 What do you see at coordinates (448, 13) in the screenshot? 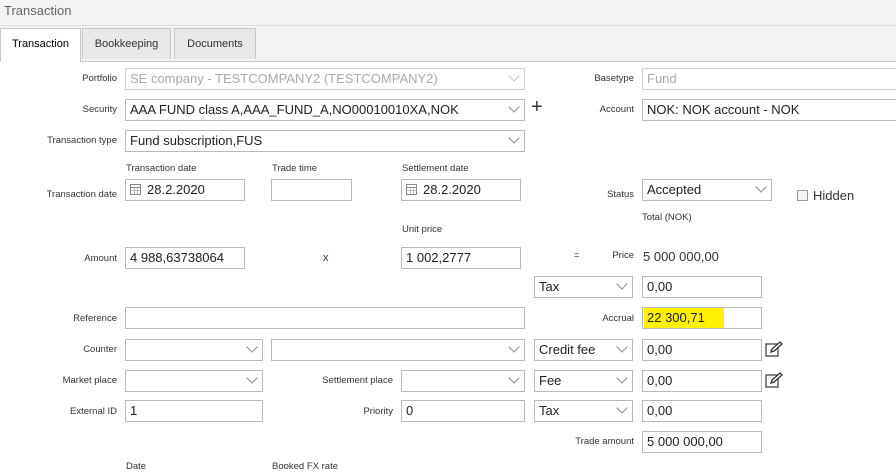
I see `window-titlebar: Transaction` at bounding box center [448, 13].